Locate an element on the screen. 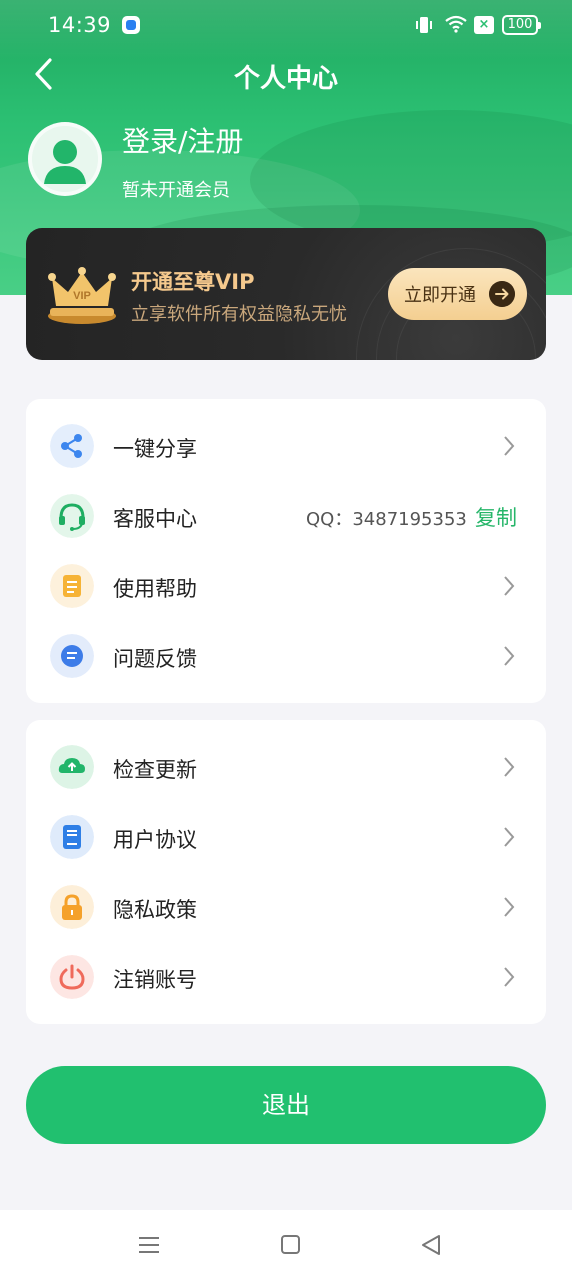  status-time: 14:39 is located at coordinates (80, 25).